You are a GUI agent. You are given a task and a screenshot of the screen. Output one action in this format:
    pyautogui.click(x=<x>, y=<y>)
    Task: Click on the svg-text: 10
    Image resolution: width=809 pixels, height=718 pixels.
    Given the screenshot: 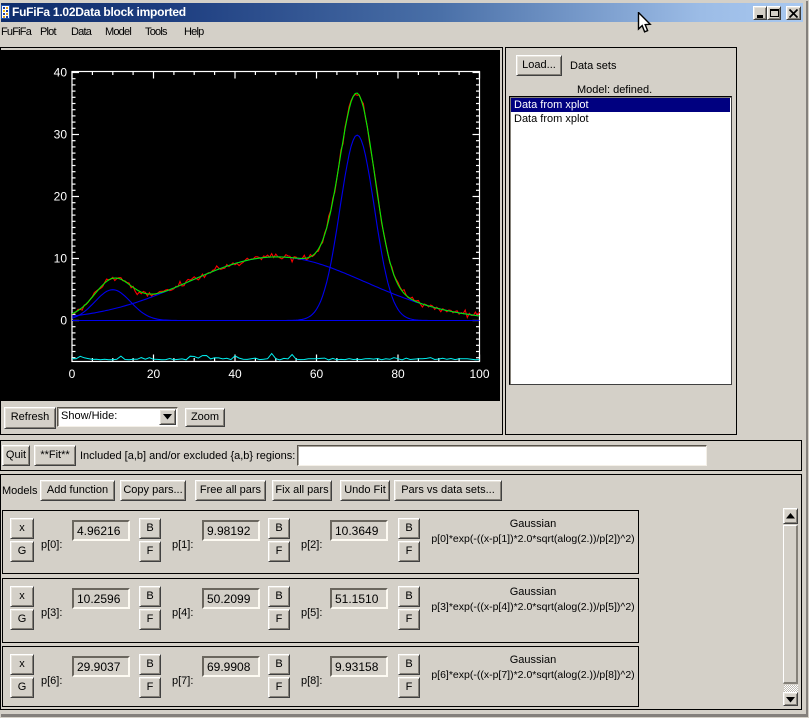 What is the action you would take?
    pyautogui.click(x=61, y=259)
    